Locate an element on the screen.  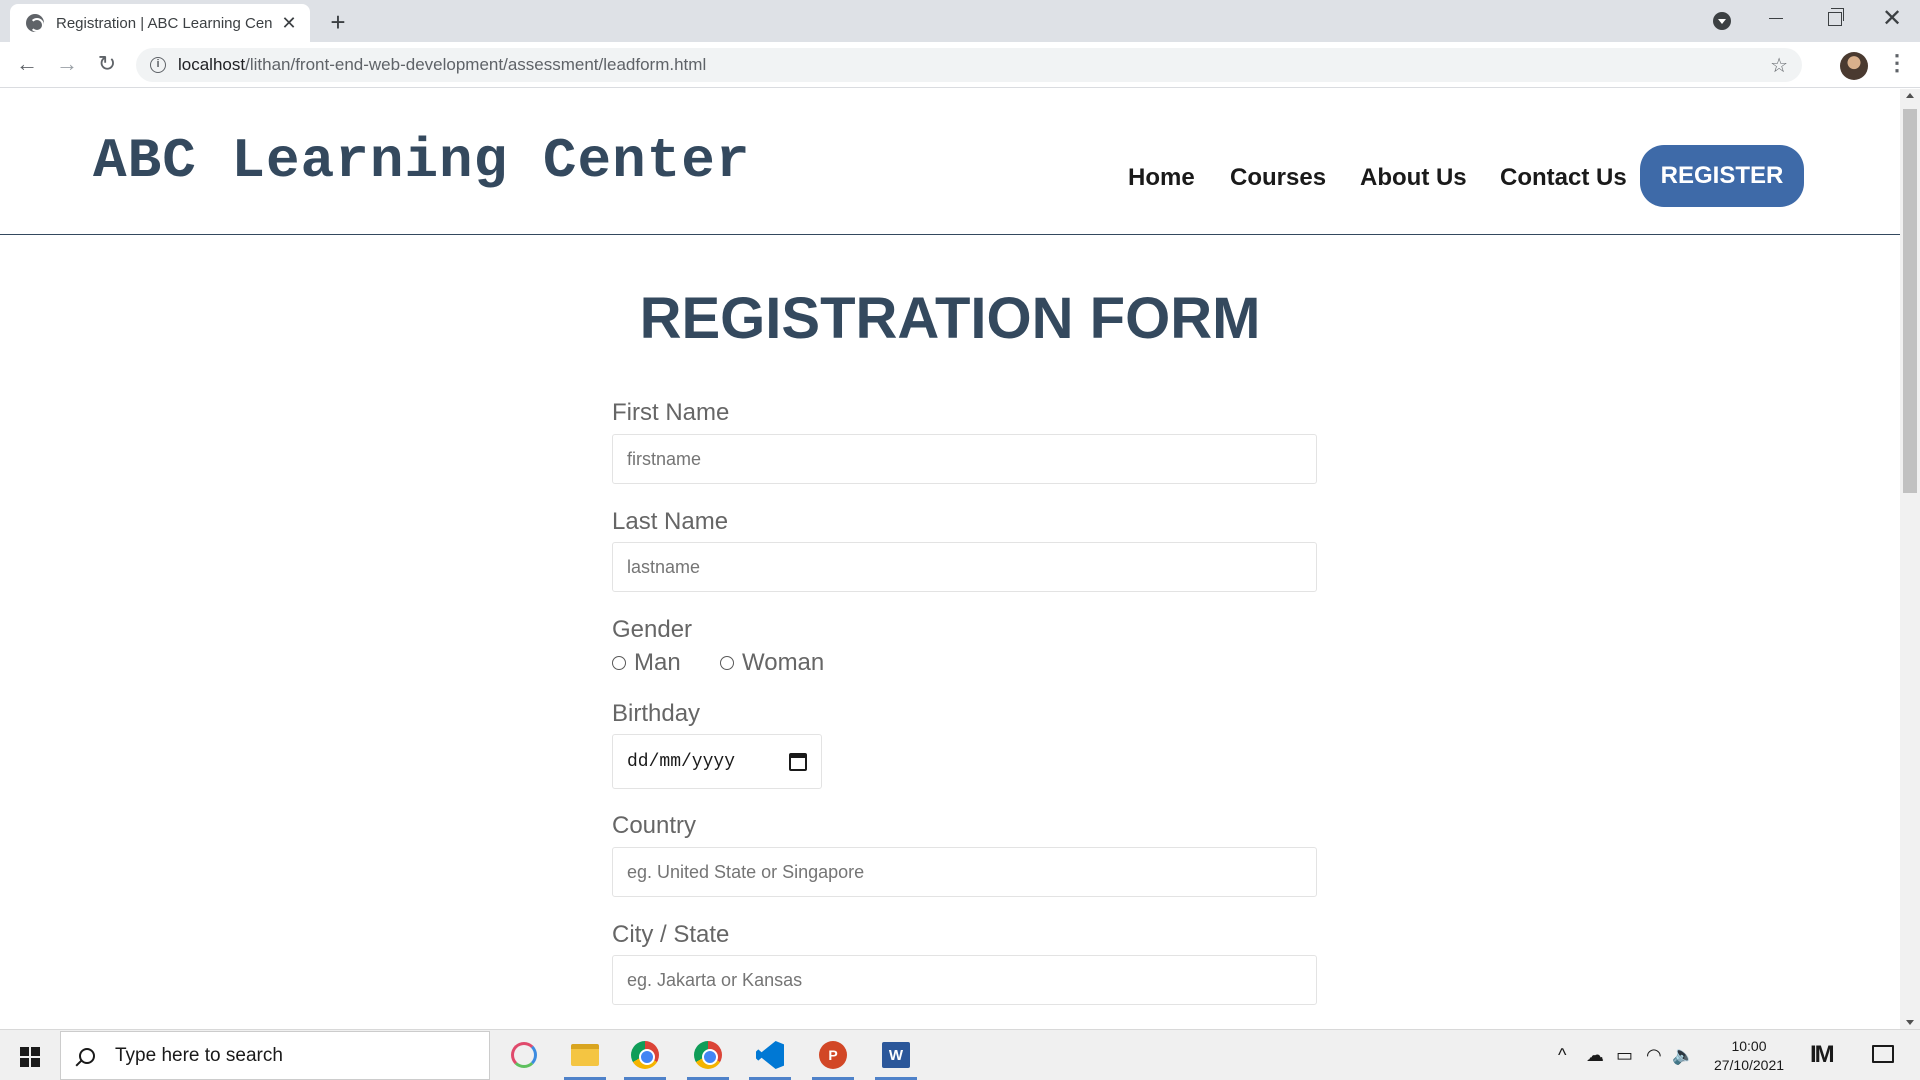
bookmark-star-icon: ☆ is located at coordinates (1779, 65).